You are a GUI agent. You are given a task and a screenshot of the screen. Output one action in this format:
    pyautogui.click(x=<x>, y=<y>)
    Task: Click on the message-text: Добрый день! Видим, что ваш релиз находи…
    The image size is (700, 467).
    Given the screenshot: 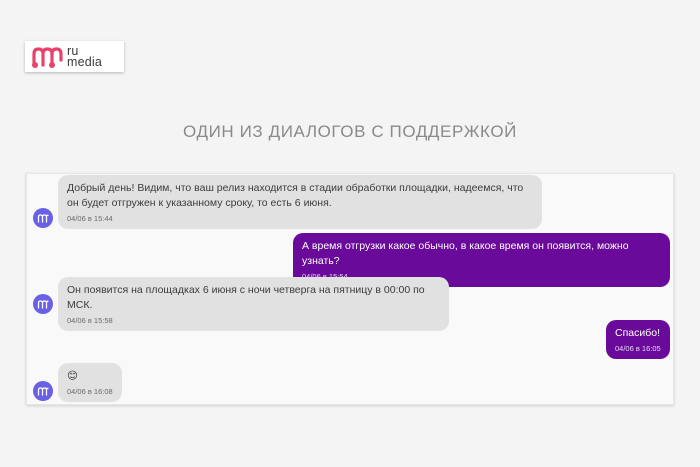 What is the action you would take?
    pyautogui.click(x=295, y=195)
    